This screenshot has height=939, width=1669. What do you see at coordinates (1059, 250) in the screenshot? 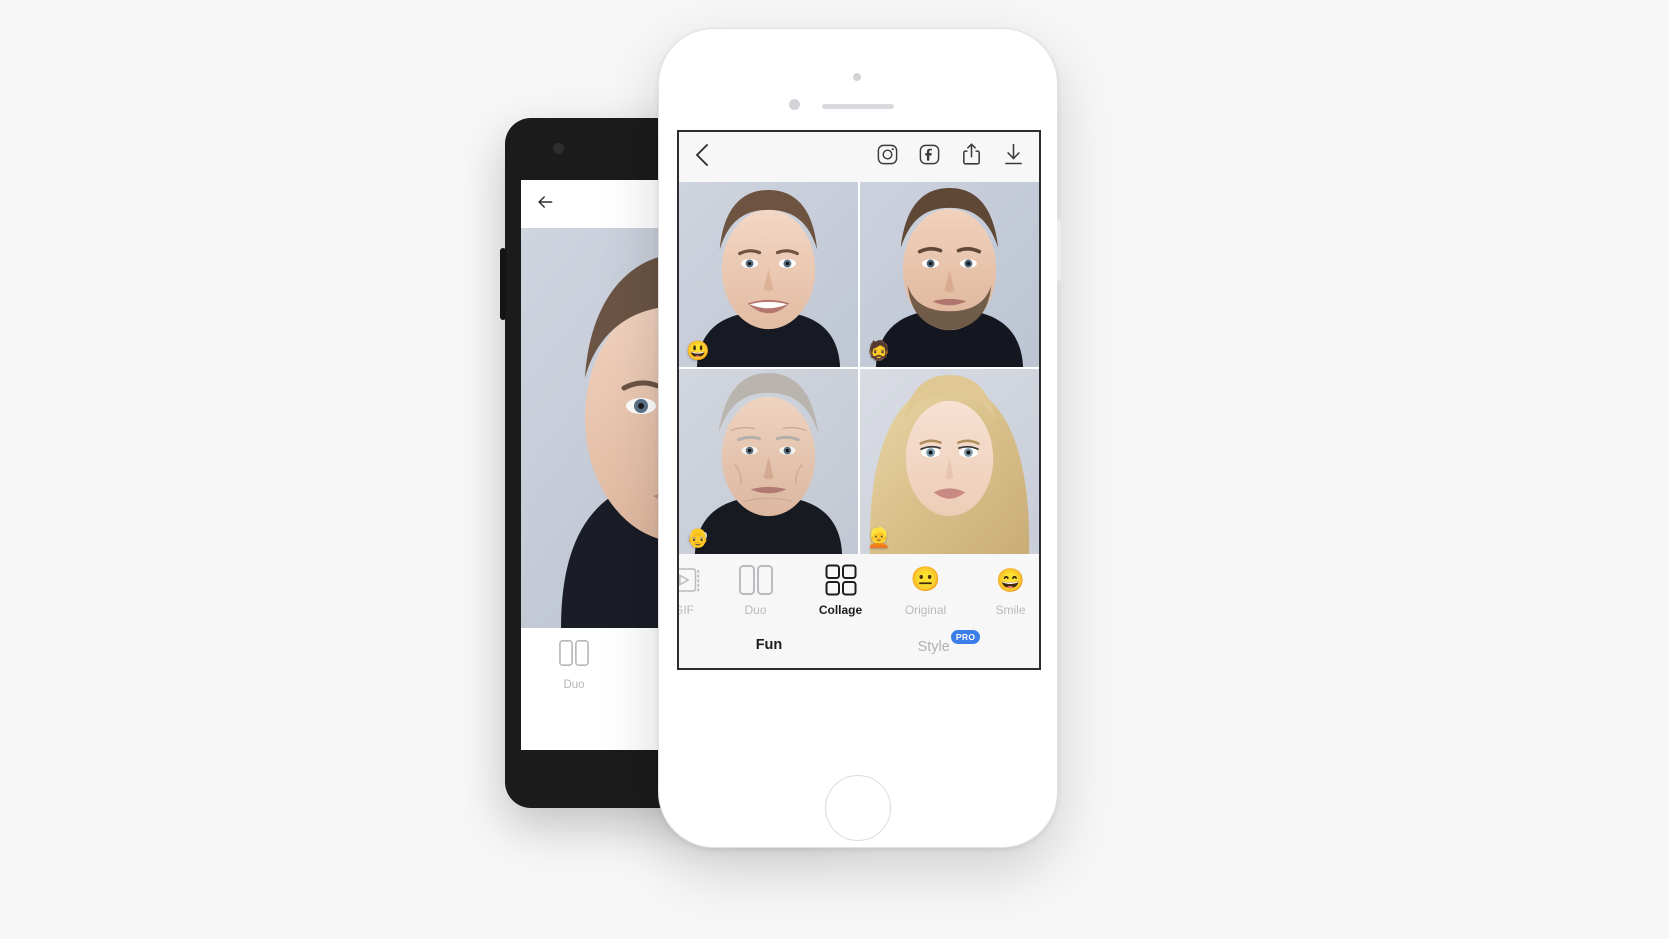
I see `iphone-side-button` at bounding box center [1059, 250].